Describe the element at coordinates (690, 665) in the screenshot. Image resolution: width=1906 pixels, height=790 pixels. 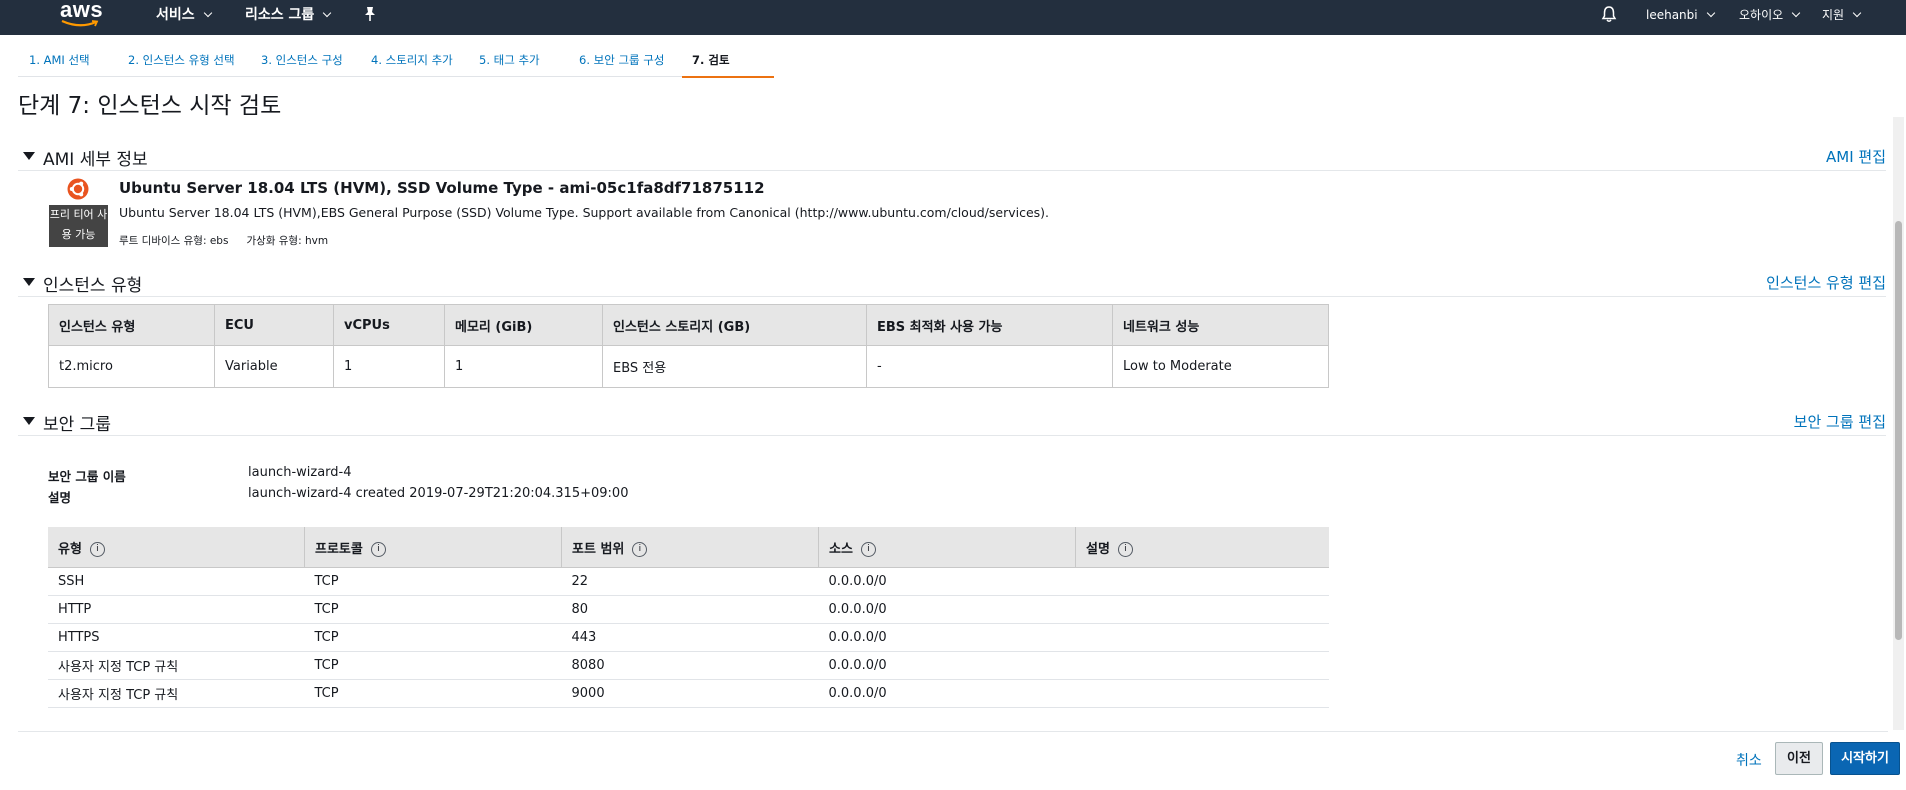
I see `table-cell: 8080` at that location.